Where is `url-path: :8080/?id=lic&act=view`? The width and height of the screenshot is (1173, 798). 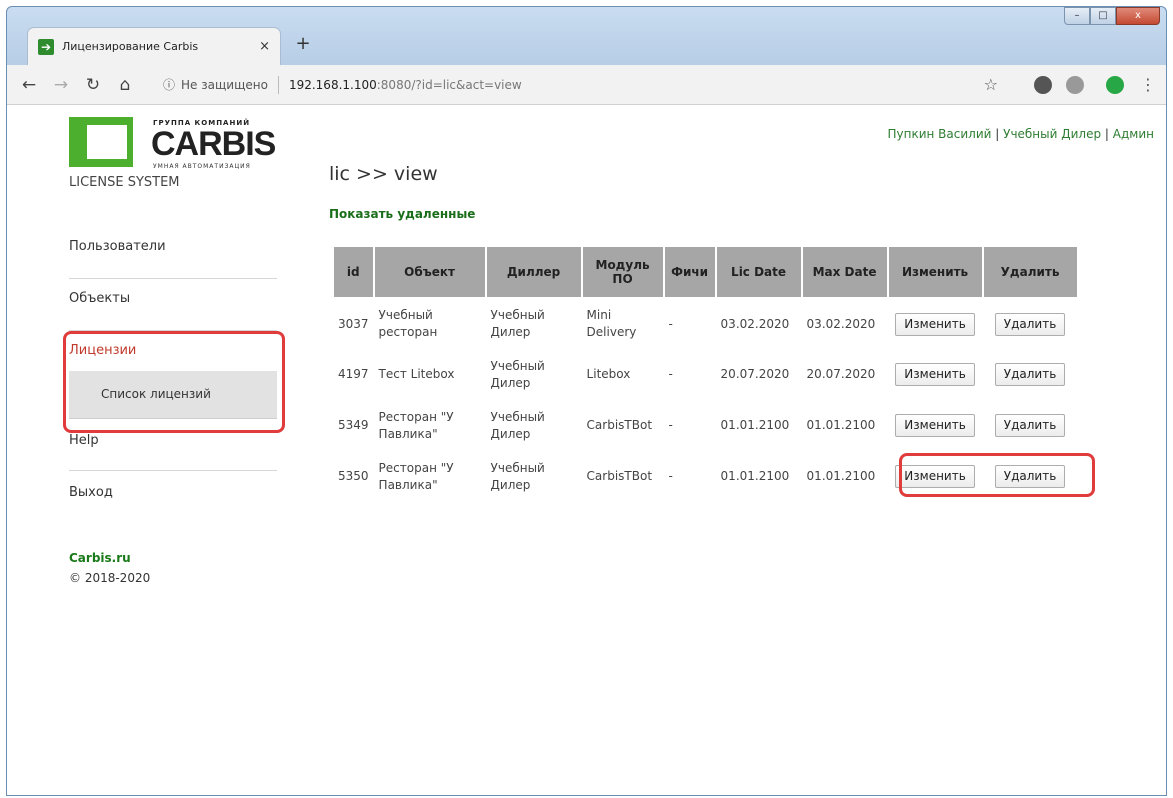
url-path: :8080/?id=lic&act=view is located at coordinates (449, 84).